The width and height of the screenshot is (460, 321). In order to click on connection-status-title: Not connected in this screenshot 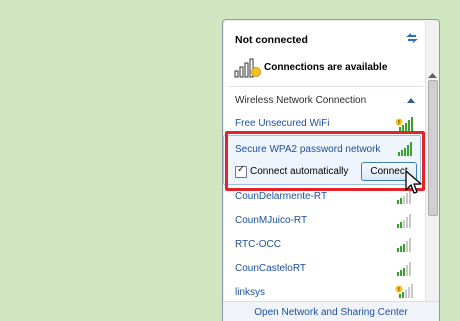, I will do `click(271, 40)`.